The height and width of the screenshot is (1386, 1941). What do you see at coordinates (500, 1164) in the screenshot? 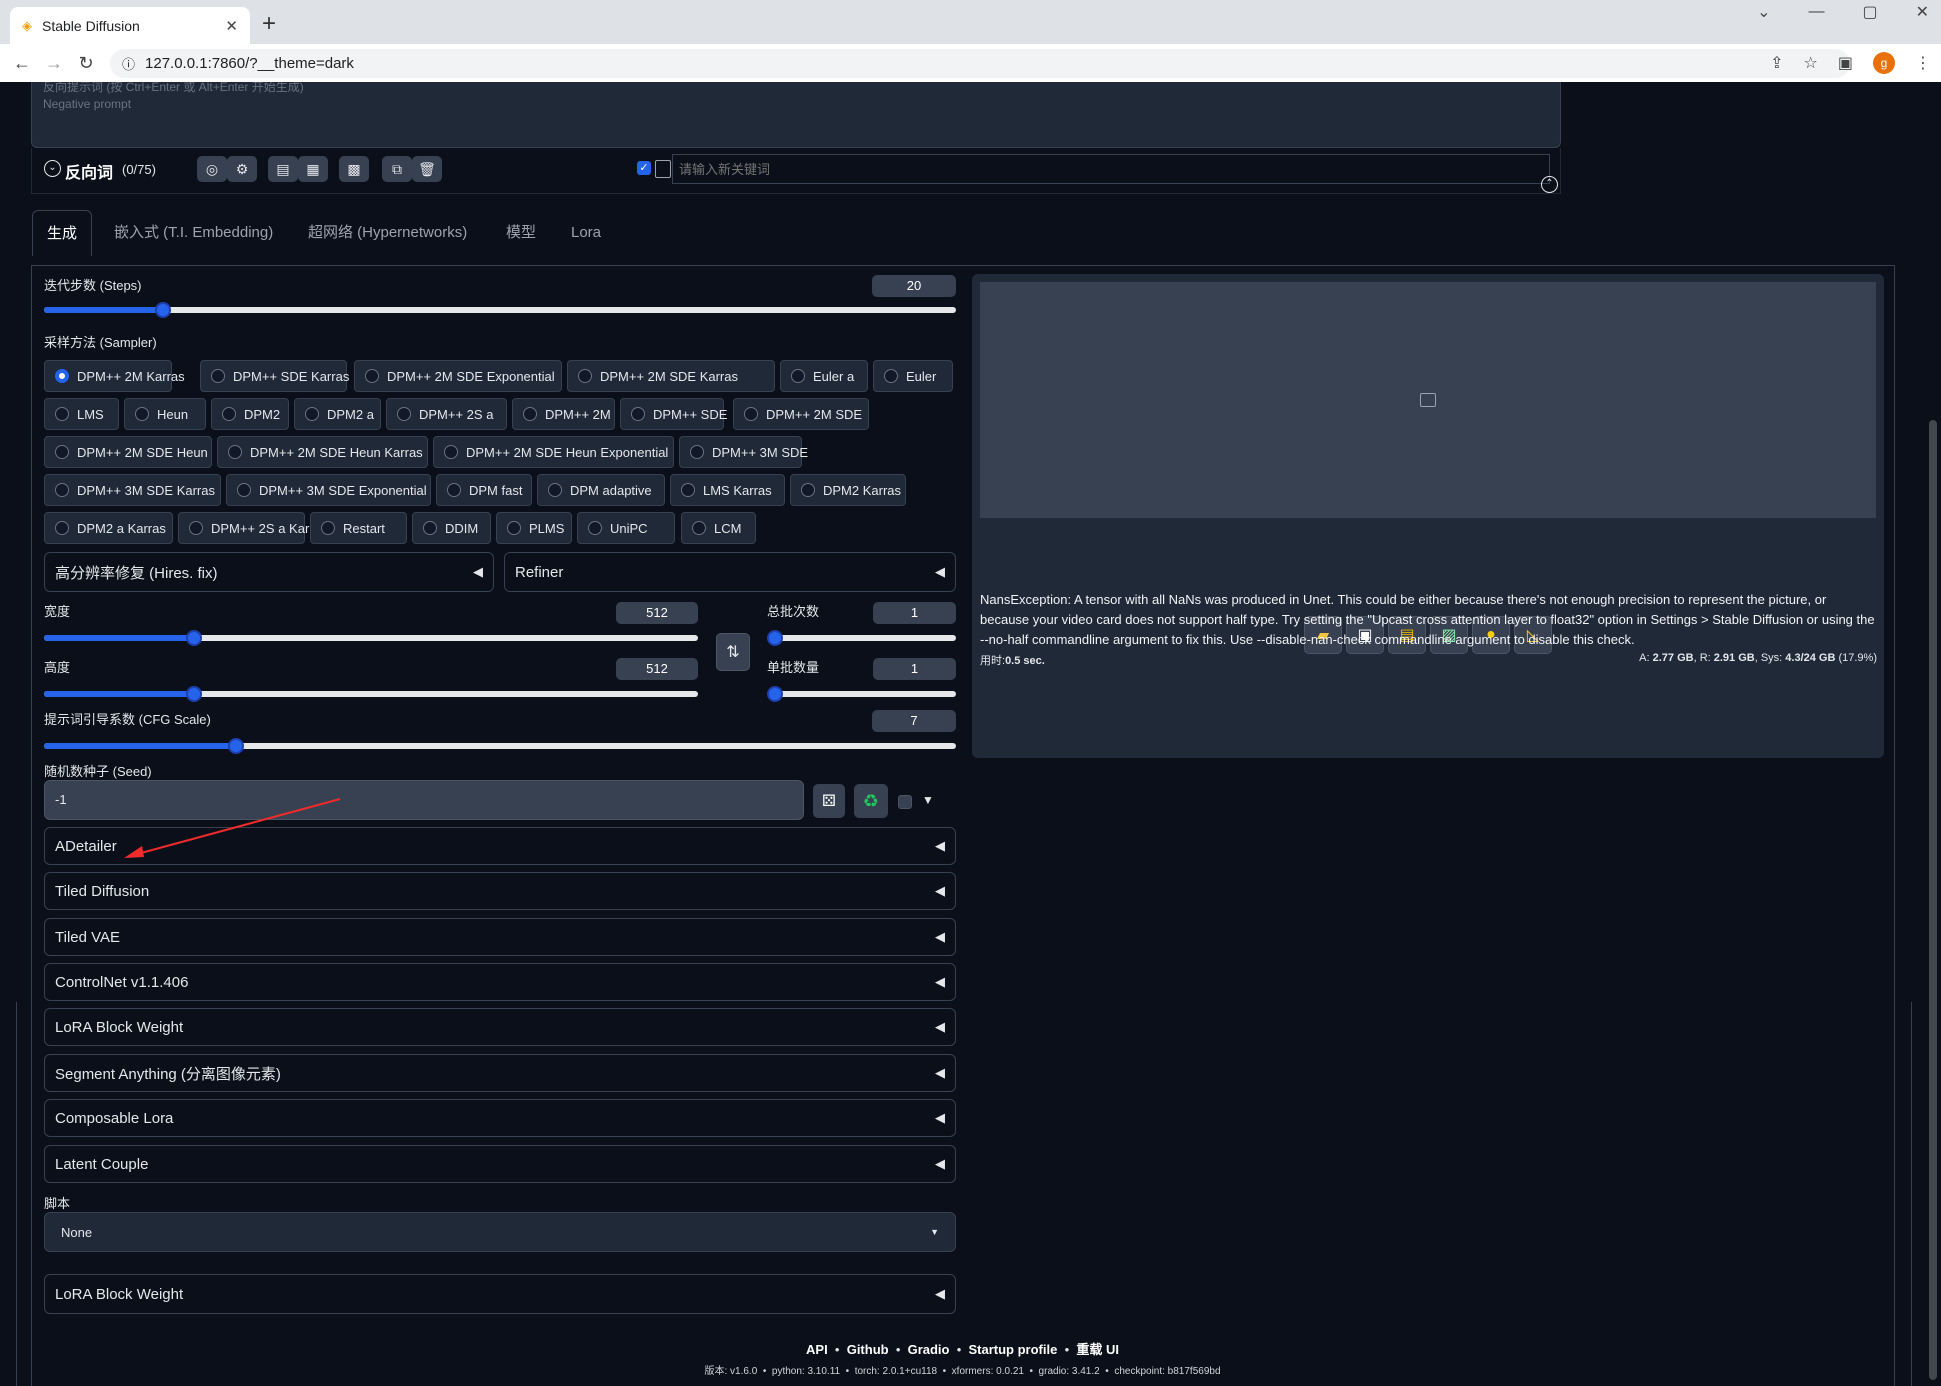
I see `accordion-latent-couple: Latent Couple ◀` at bounding box center [500, 1164].